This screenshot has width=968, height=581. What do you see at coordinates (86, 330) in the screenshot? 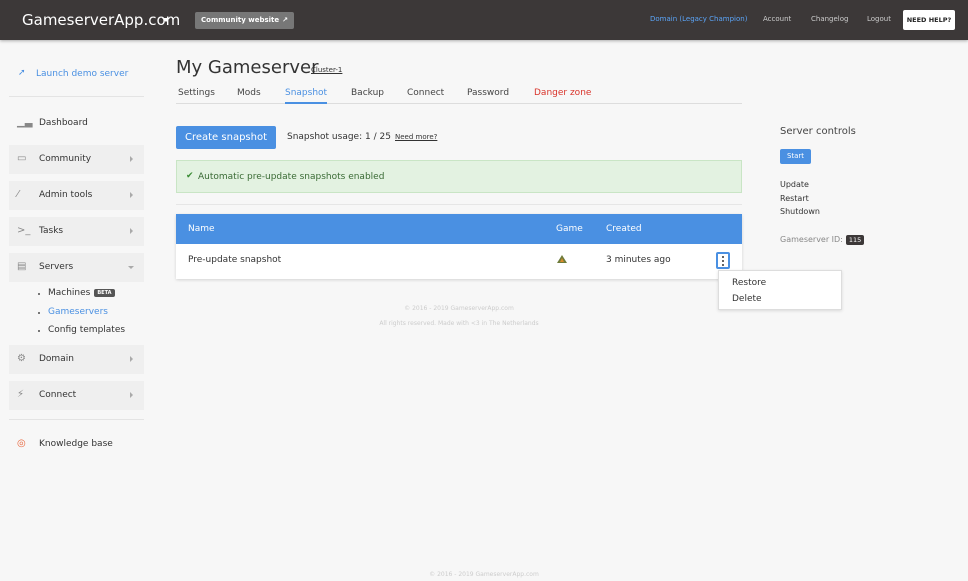
I see `sidebar-subitem-config-templates: Config templates` at bounding box center [86, 330].